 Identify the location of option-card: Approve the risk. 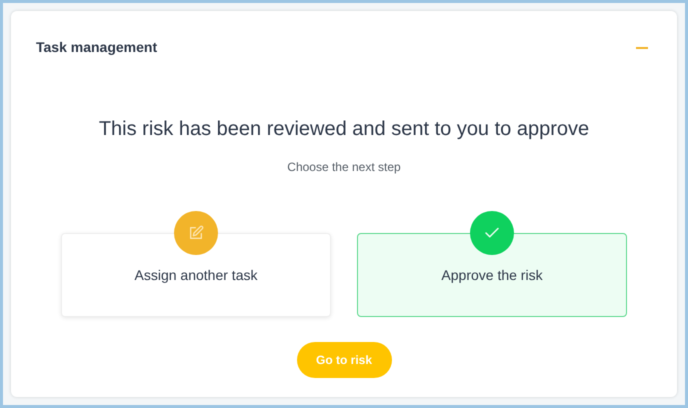
(492, 275).